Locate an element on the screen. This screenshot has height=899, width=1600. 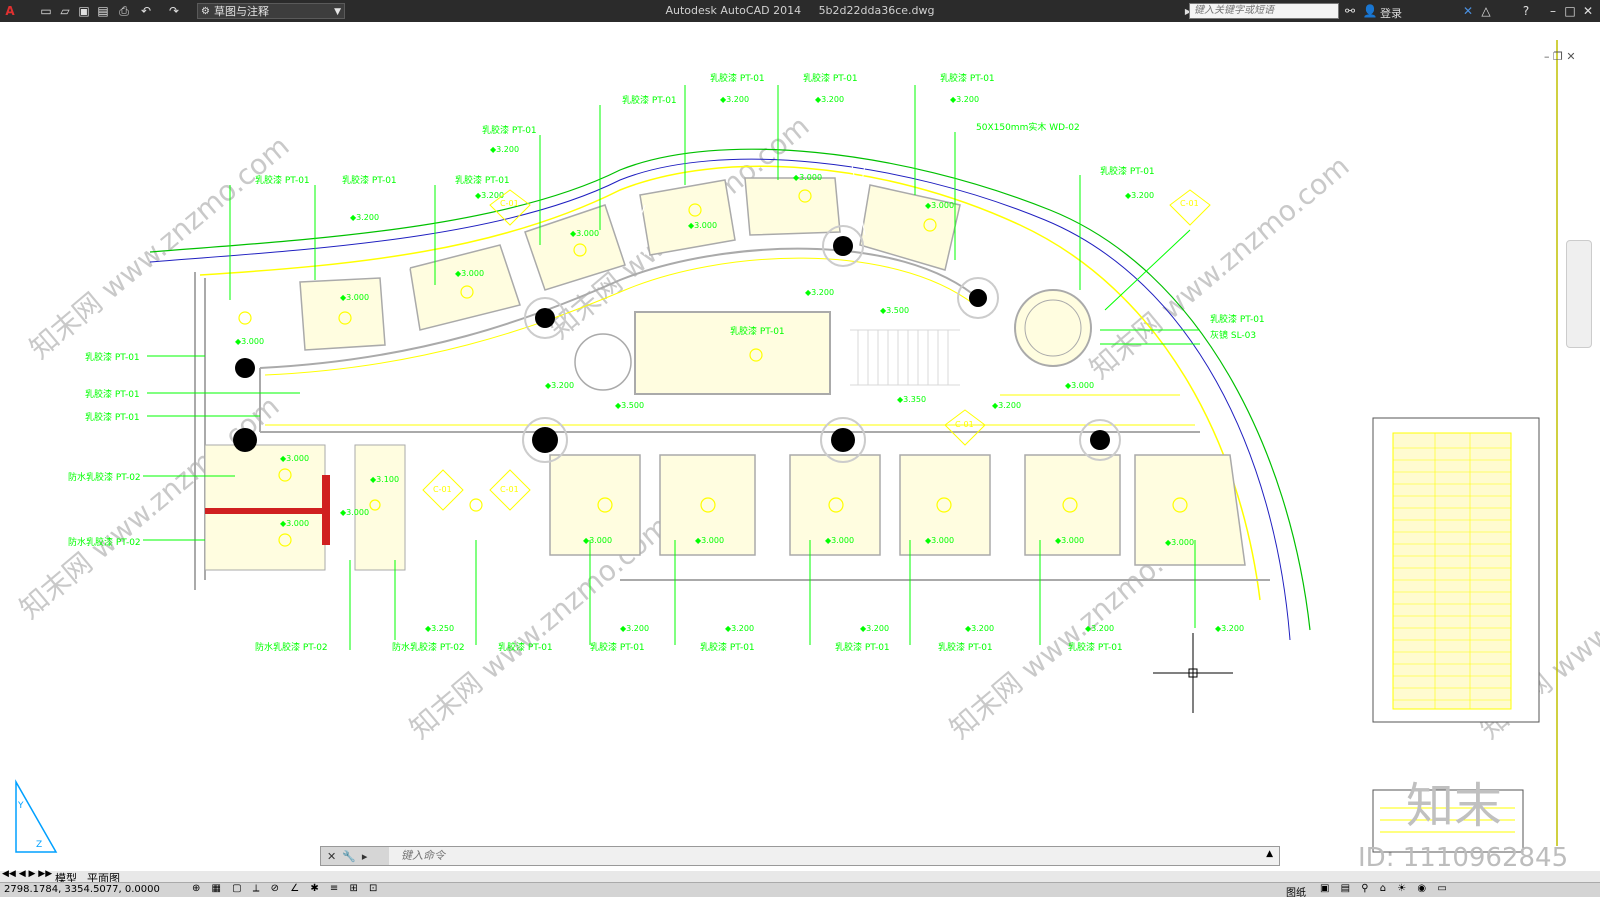
elevation-mark: ◆3.350 is located at coordinates (911, 399).